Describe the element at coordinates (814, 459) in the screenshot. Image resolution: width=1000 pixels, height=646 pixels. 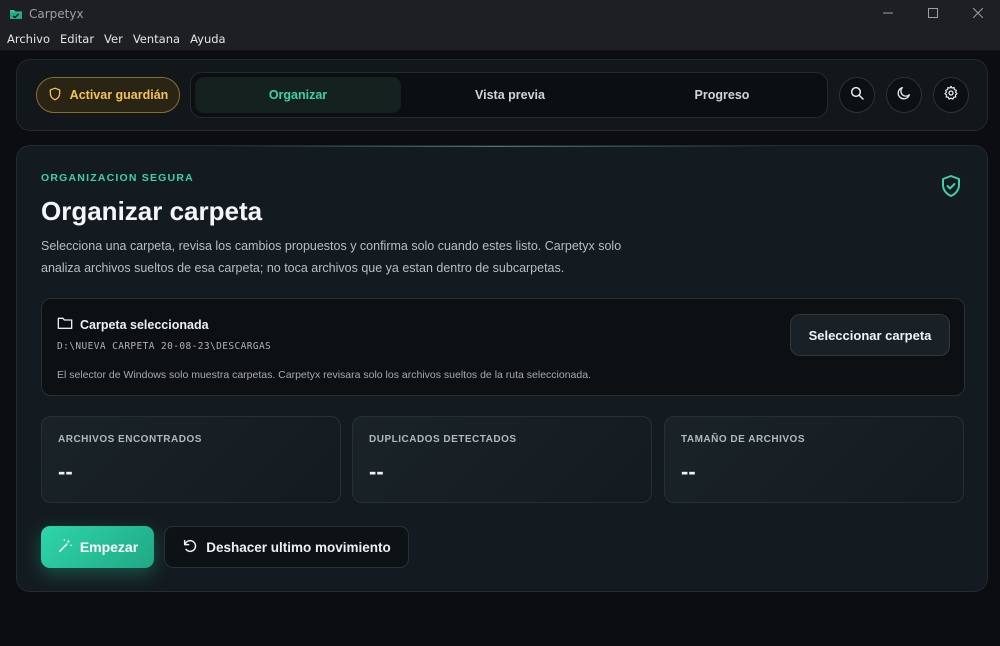
I see `stat-file-size: TAMAÑO DE ARCHIVOS --` at that location.